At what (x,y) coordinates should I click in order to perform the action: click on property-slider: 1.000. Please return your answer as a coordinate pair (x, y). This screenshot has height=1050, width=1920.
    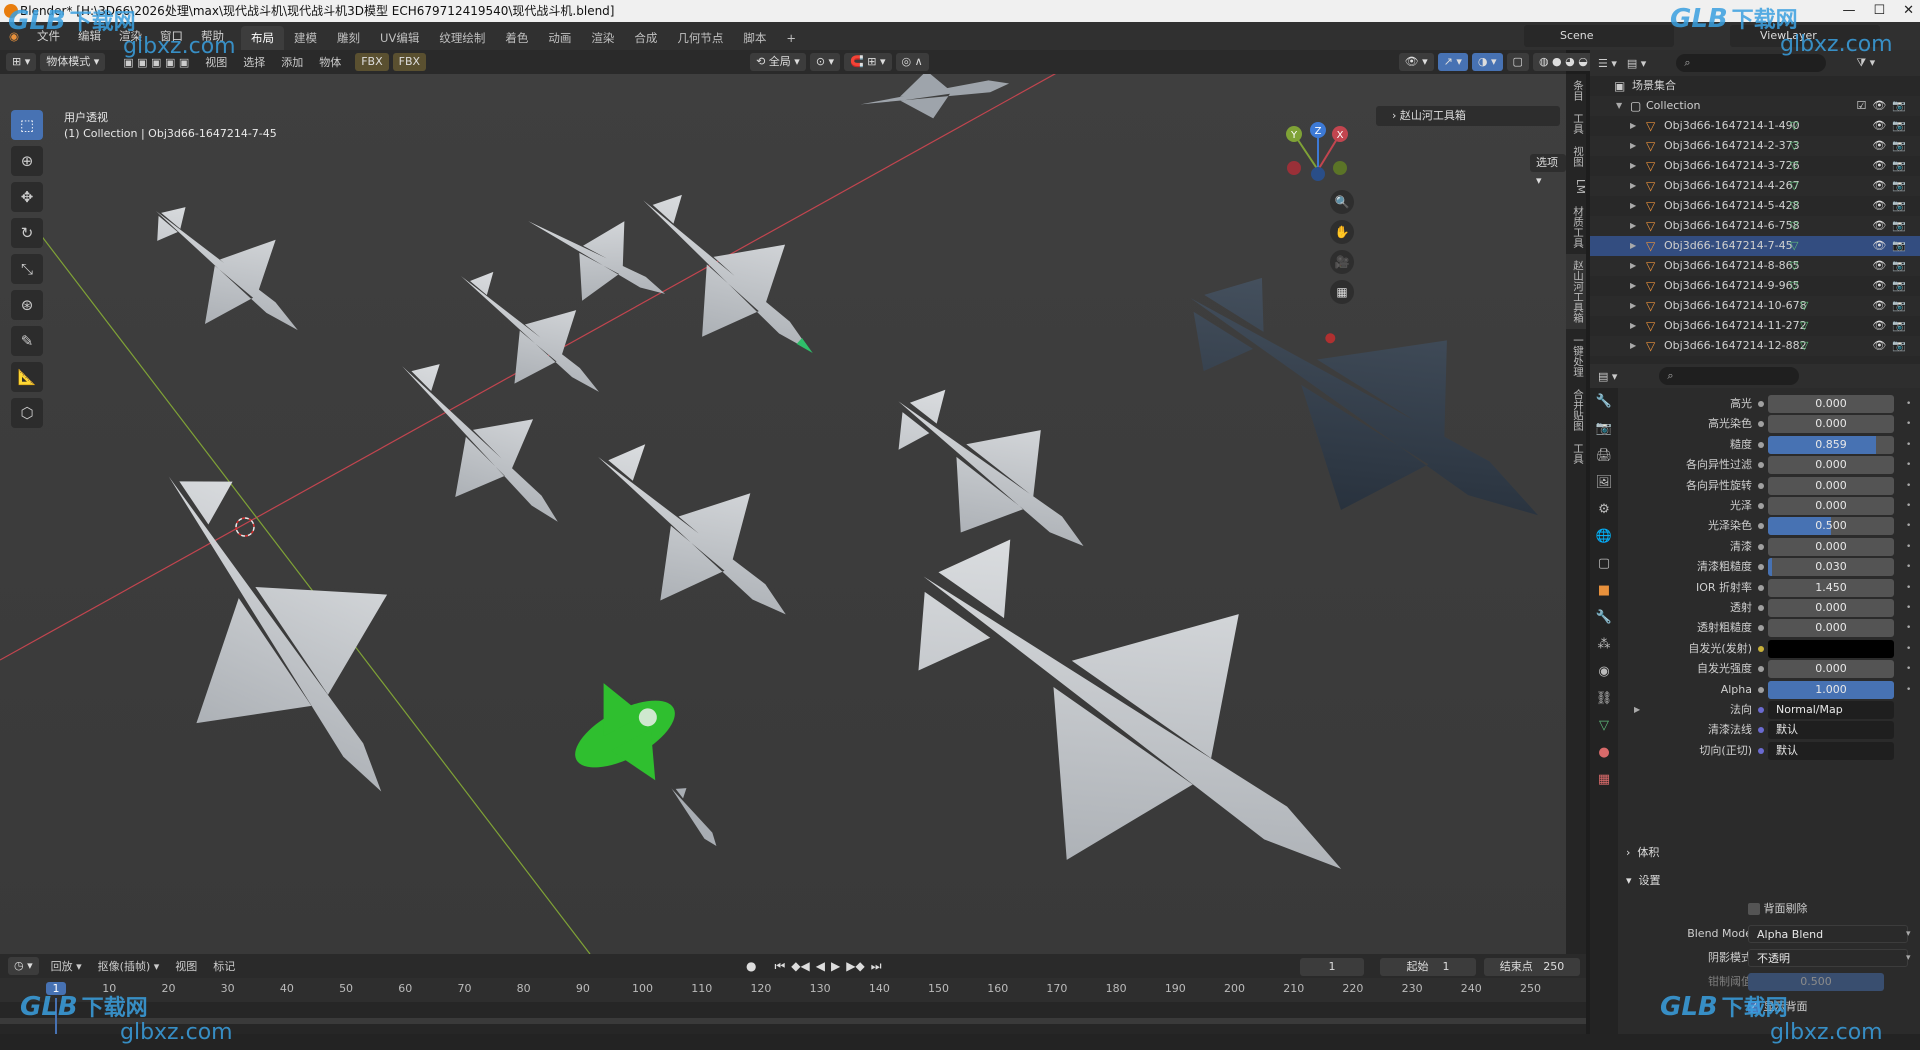
    Looking at the image, I should click on (1831, 689).